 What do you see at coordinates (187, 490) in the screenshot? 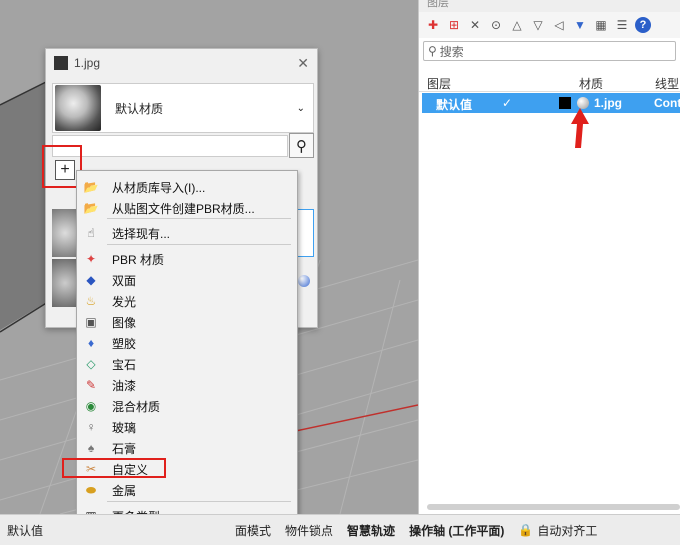
I see `menu-item-14: ⬬ 金属` at bounding box center [187, 490].